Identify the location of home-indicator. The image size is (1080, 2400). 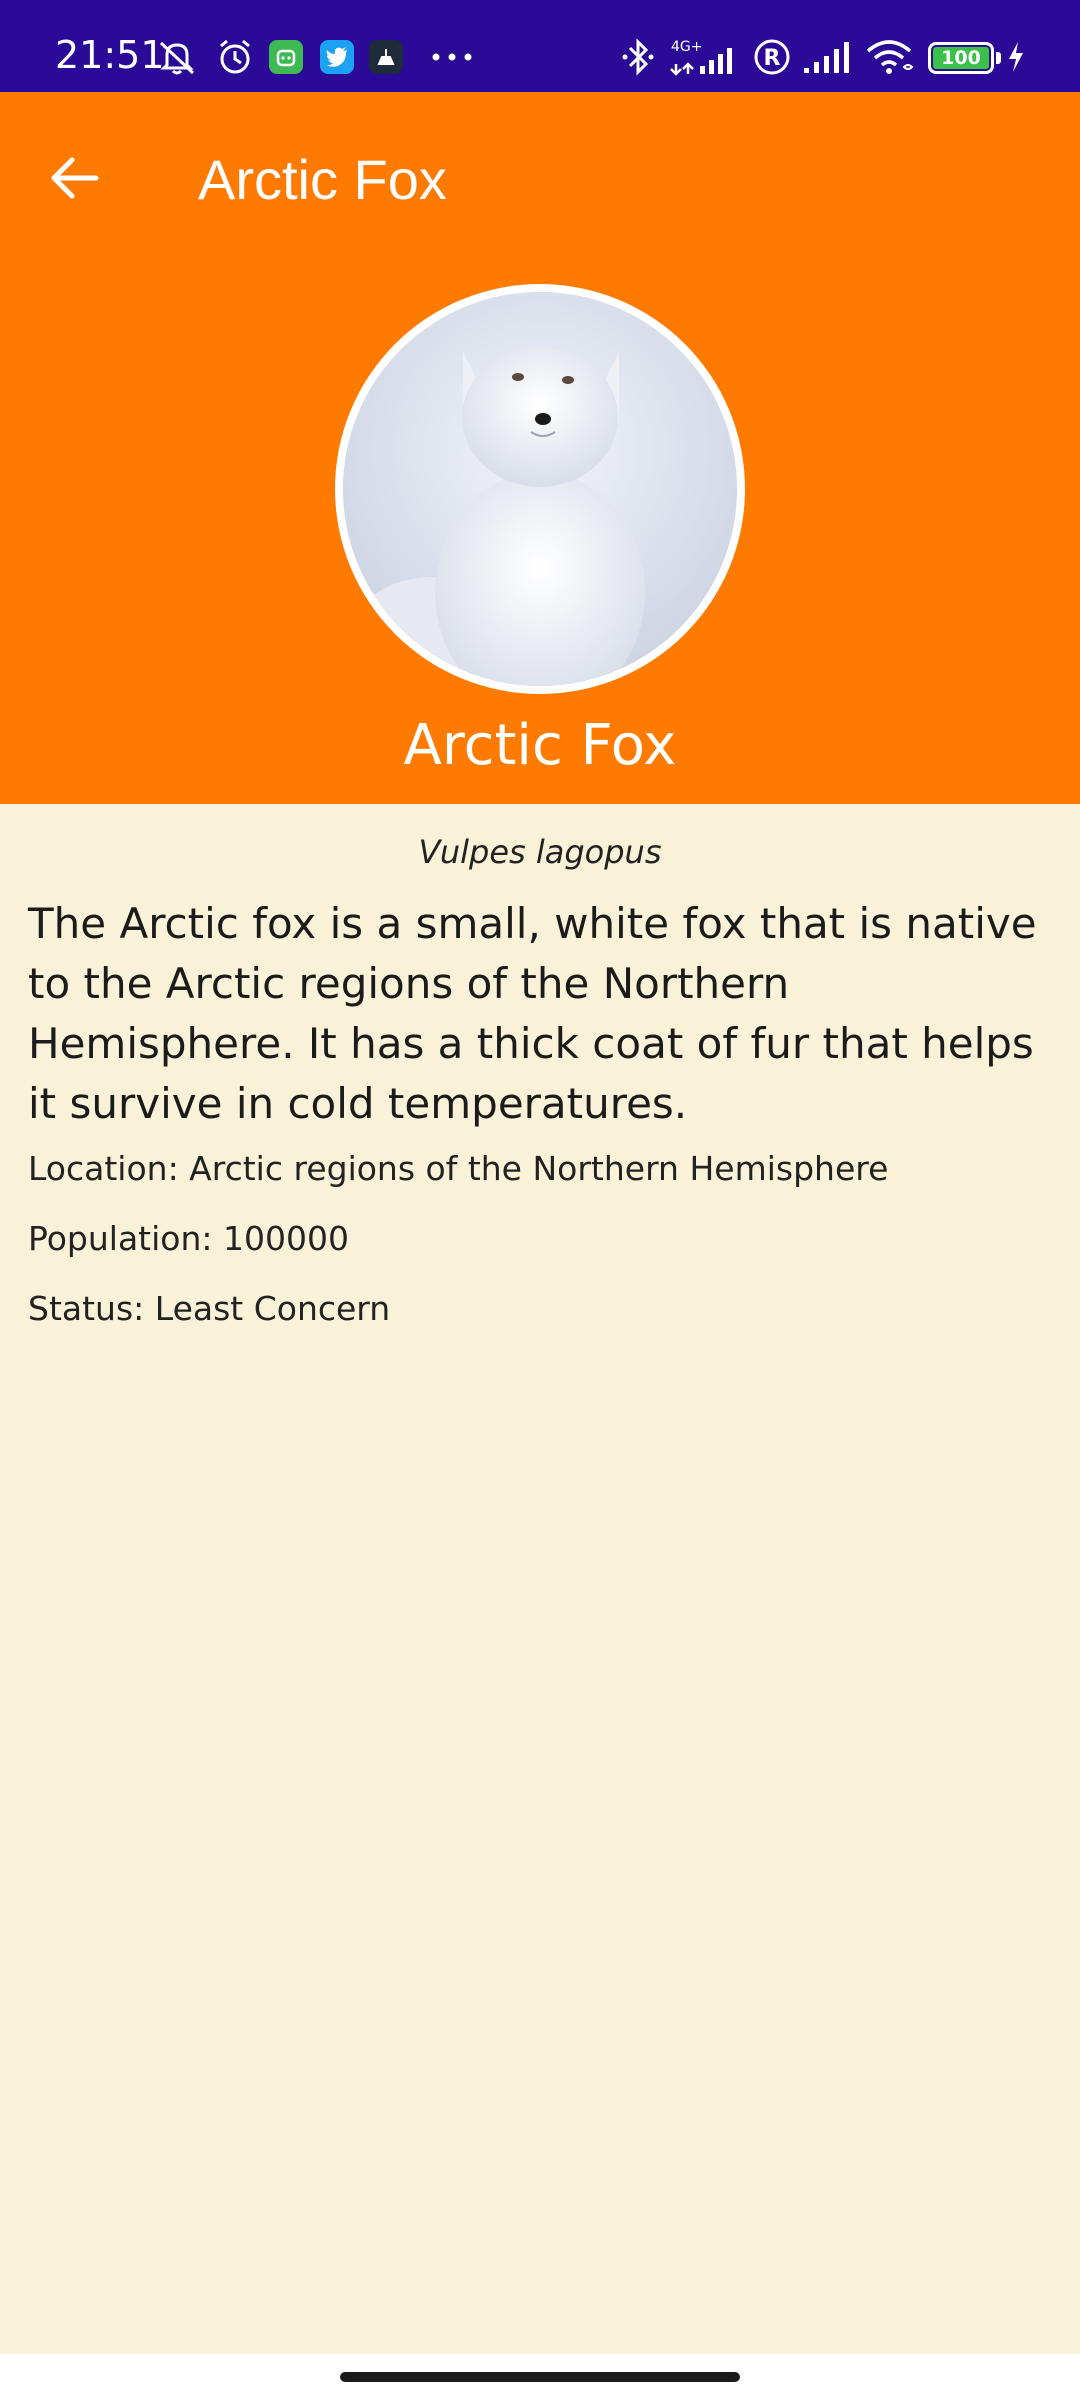
(540, 2377).